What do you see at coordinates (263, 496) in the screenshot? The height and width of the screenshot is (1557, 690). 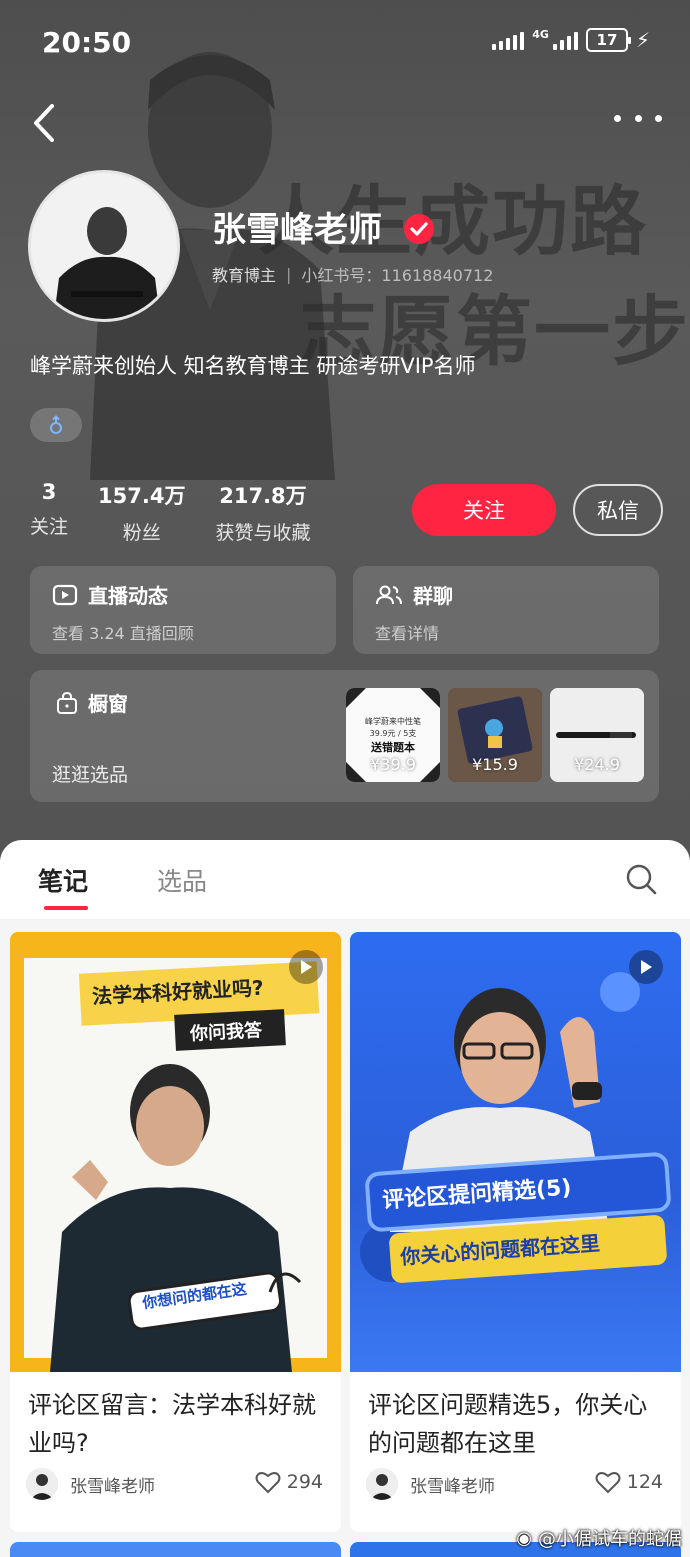 I see `stat-value: 217.8万` at bounding box center [263, 496].